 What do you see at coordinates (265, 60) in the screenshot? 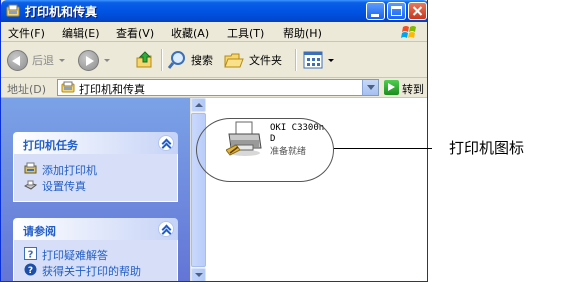
I see `folders-label: 文件夹` at bounding box center [265, 60].